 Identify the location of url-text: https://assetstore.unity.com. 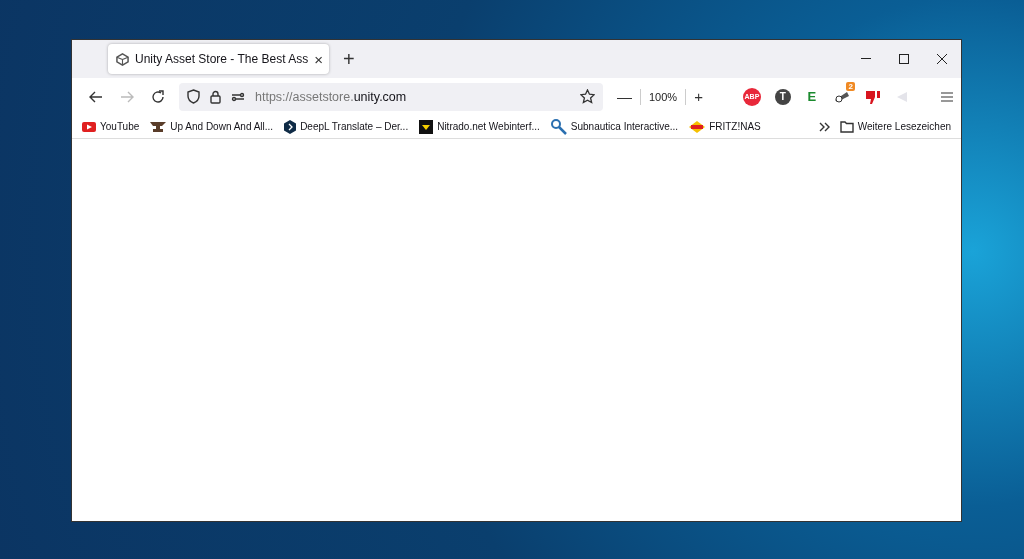
(331, 96).